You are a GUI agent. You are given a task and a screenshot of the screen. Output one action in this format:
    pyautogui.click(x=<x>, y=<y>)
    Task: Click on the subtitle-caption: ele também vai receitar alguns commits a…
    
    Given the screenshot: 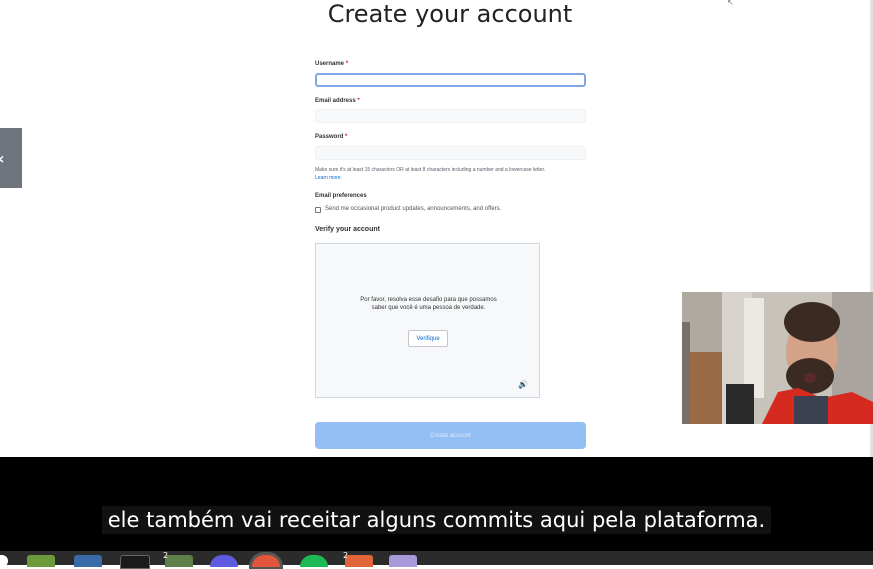 What is the action you would take?
    pyautogui.click(x=436, y=520)
    